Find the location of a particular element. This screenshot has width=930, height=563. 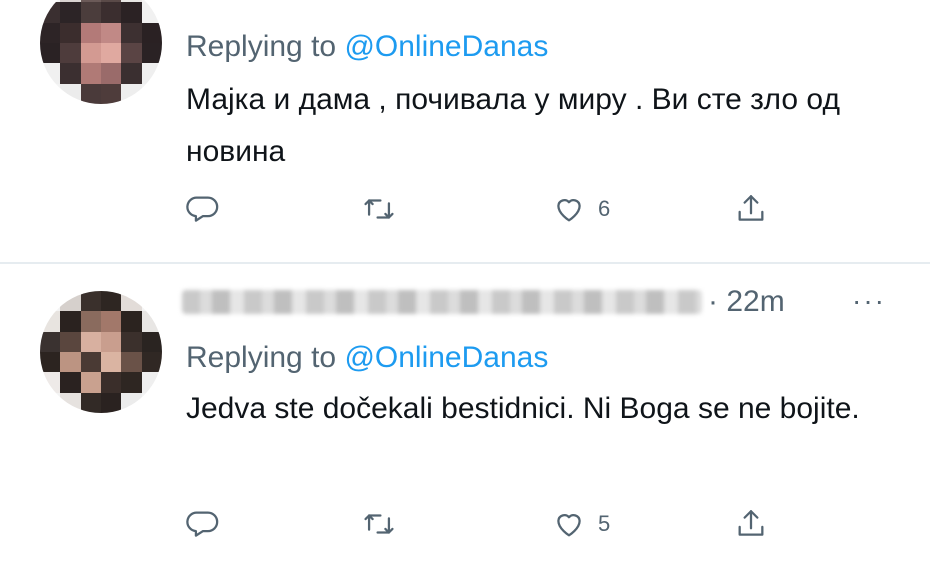

tweet-header: · 22m is located at coordinates (483, 302).